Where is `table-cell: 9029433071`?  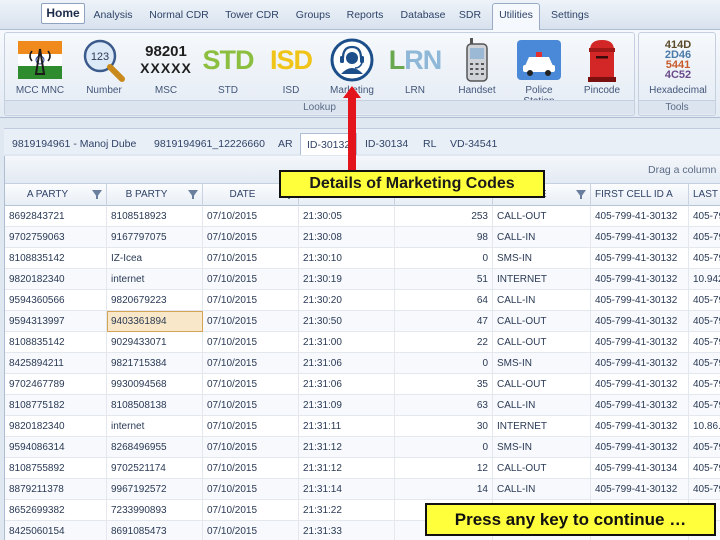
table-cell: 9029433071 is located at coordinates (155, 342).